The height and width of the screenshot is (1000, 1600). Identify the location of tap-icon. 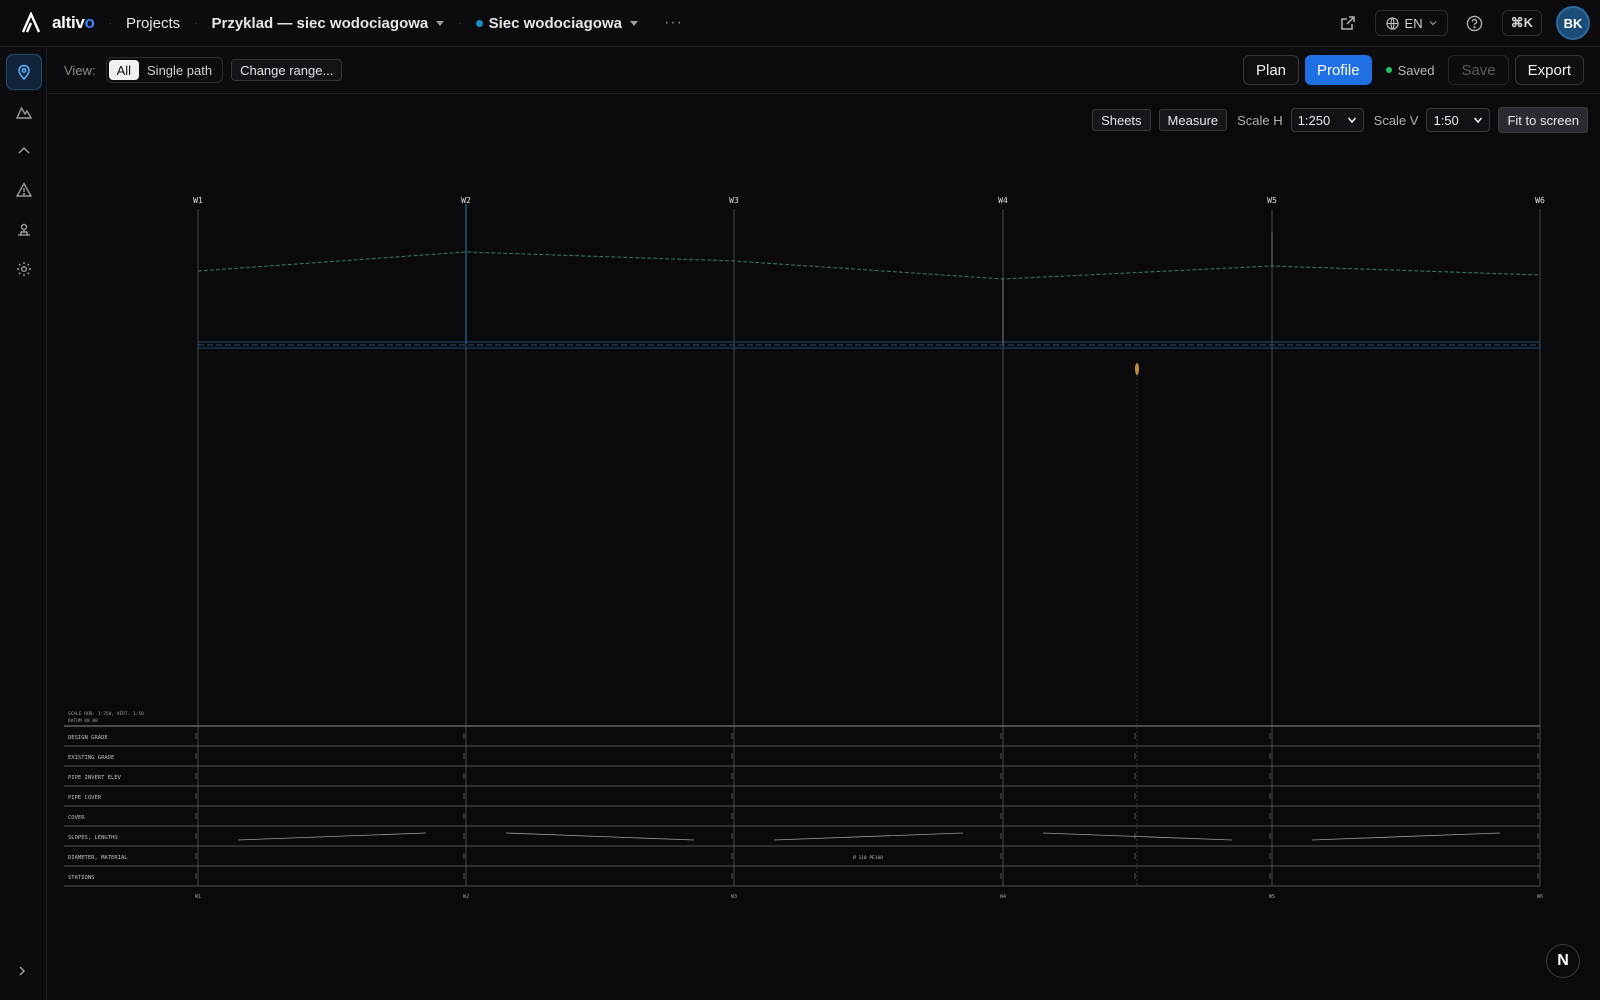
(24, 229).